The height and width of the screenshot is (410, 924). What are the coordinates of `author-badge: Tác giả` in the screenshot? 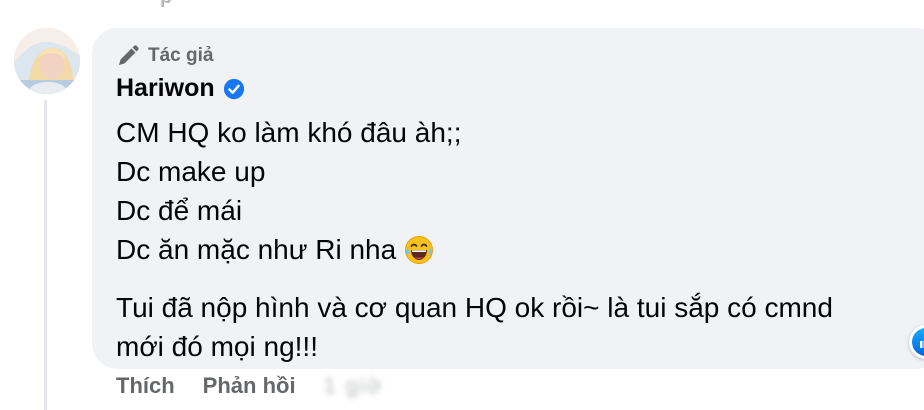 It's located at (164, 56).